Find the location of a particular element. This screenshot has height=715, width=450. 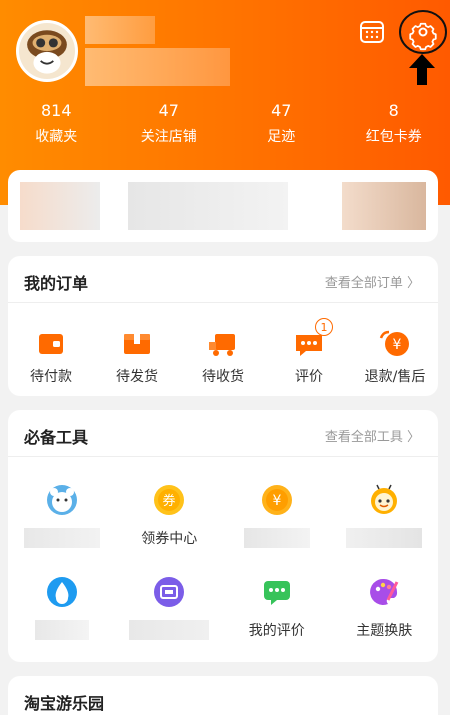

annotation-arrow-icon is located at coordinates (422, 69).